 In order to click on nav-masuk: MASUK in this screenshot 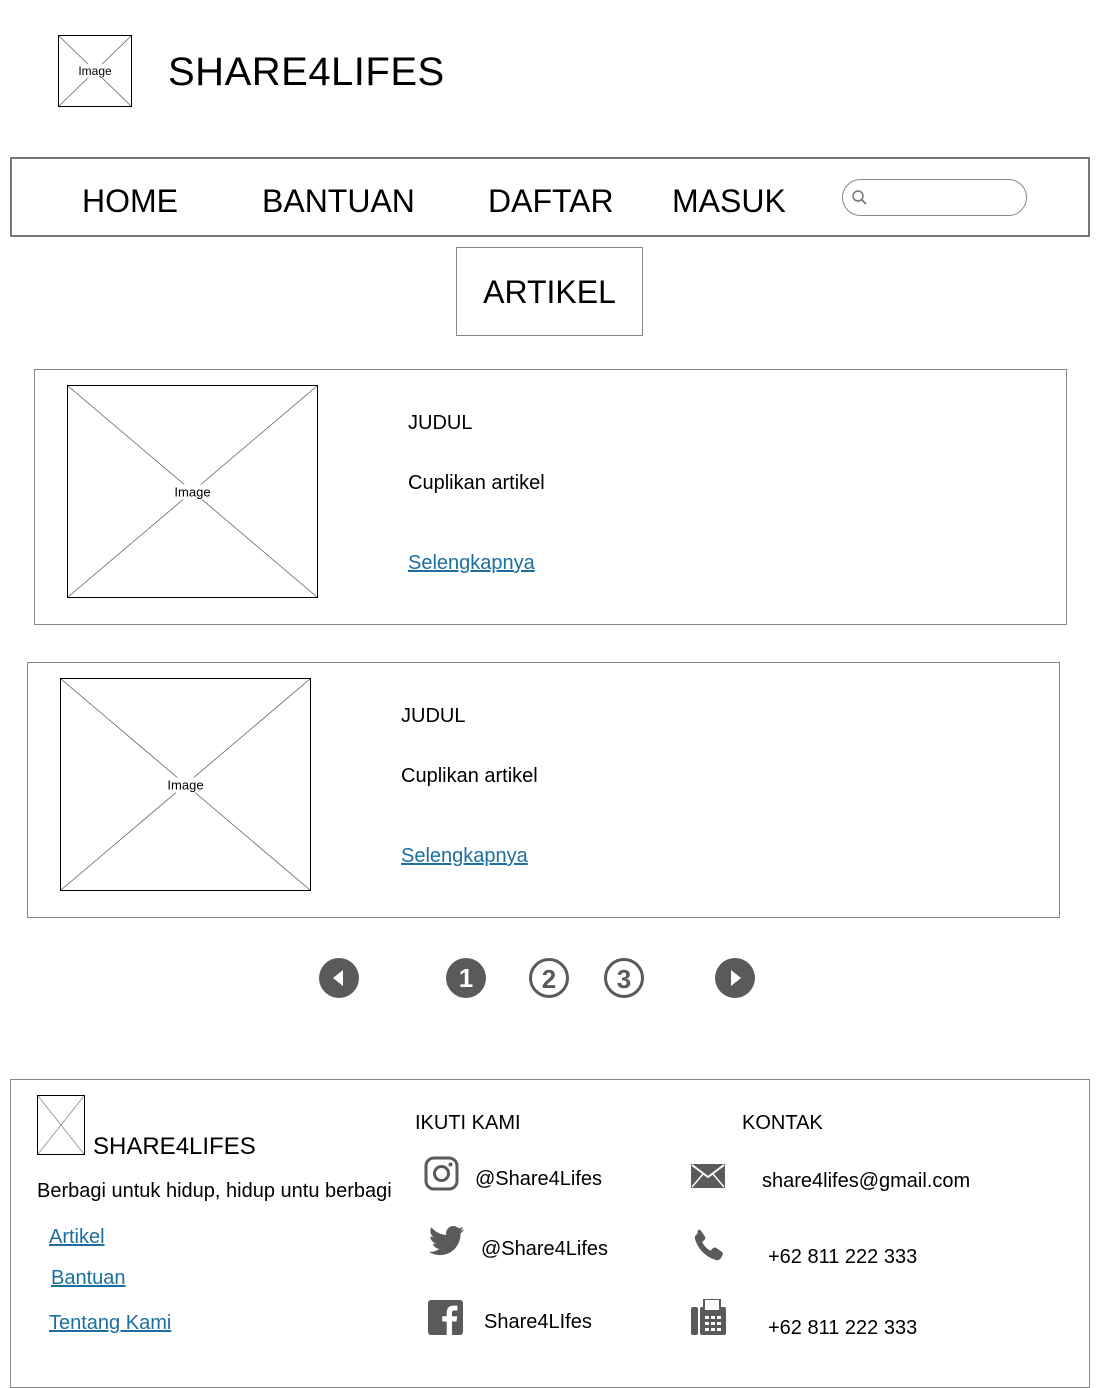, I will do `click(729, 201)`.